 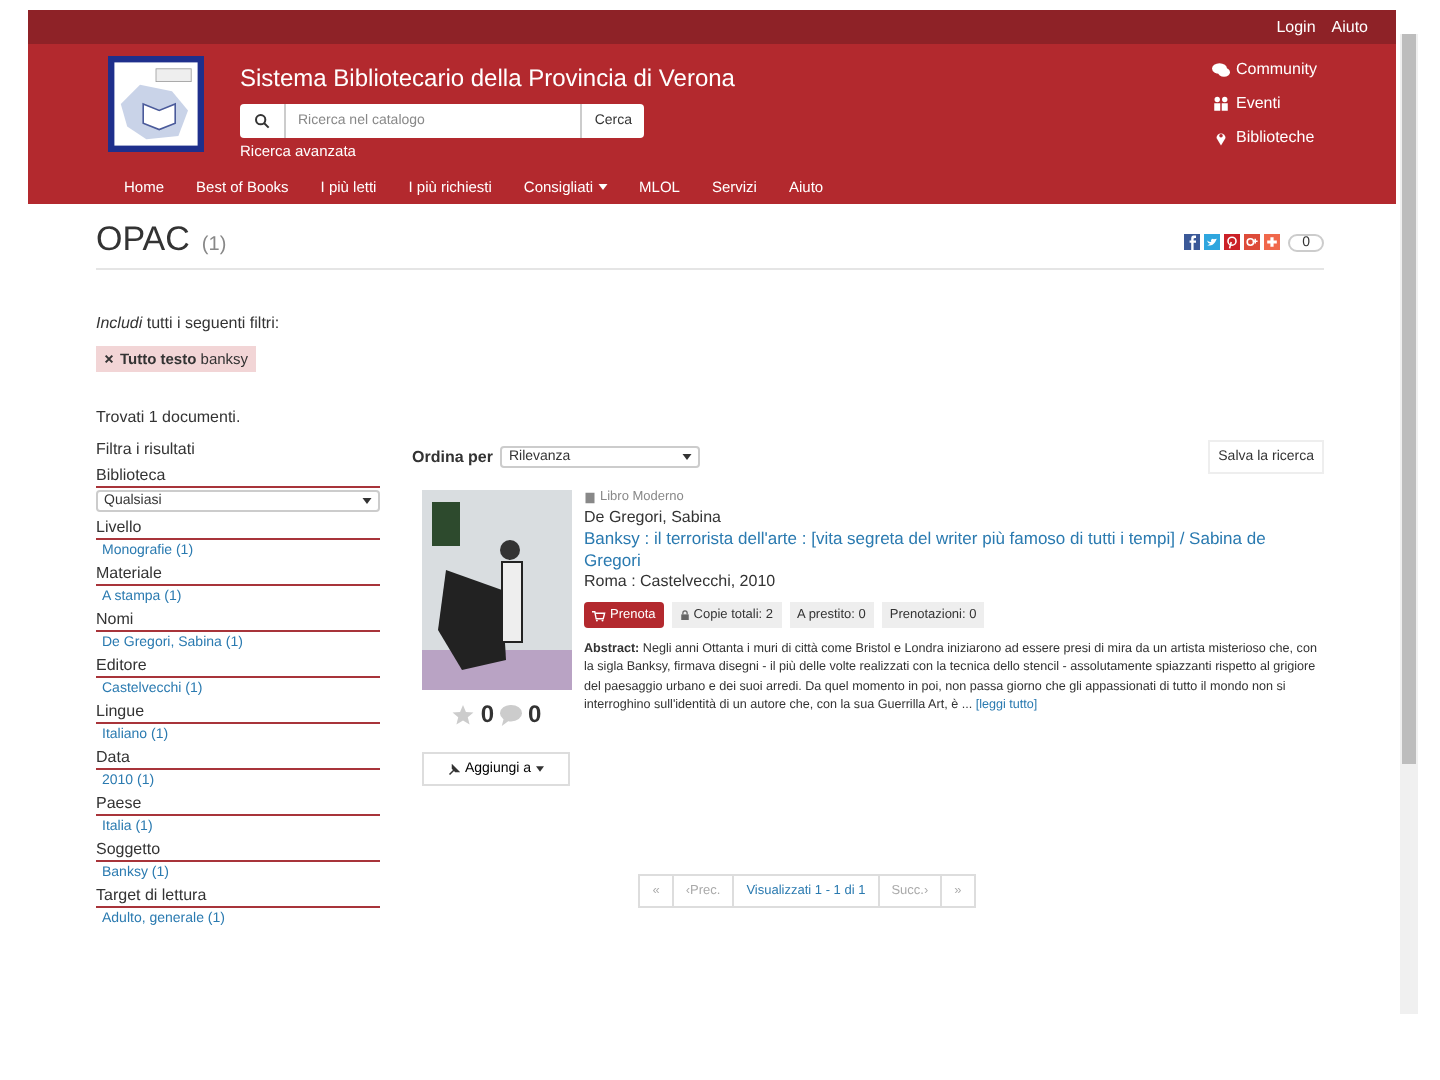 I want to click on facebook-icon, so click(x=1192, y=242).